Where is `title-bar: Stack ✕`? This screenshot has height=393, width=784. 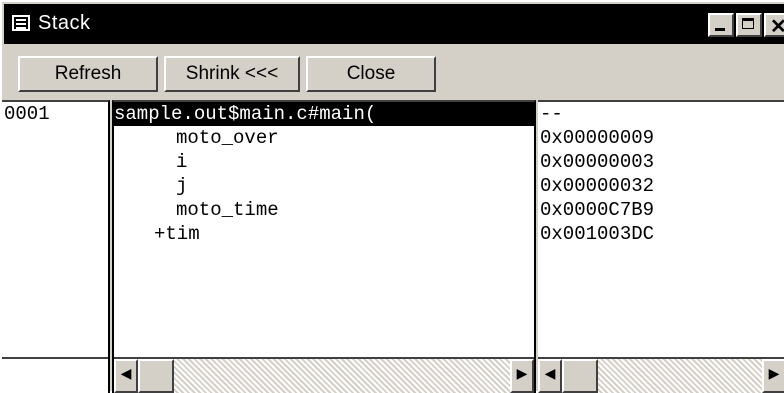 title-bar: Stack ✕ is located at coordinates (394, 24).